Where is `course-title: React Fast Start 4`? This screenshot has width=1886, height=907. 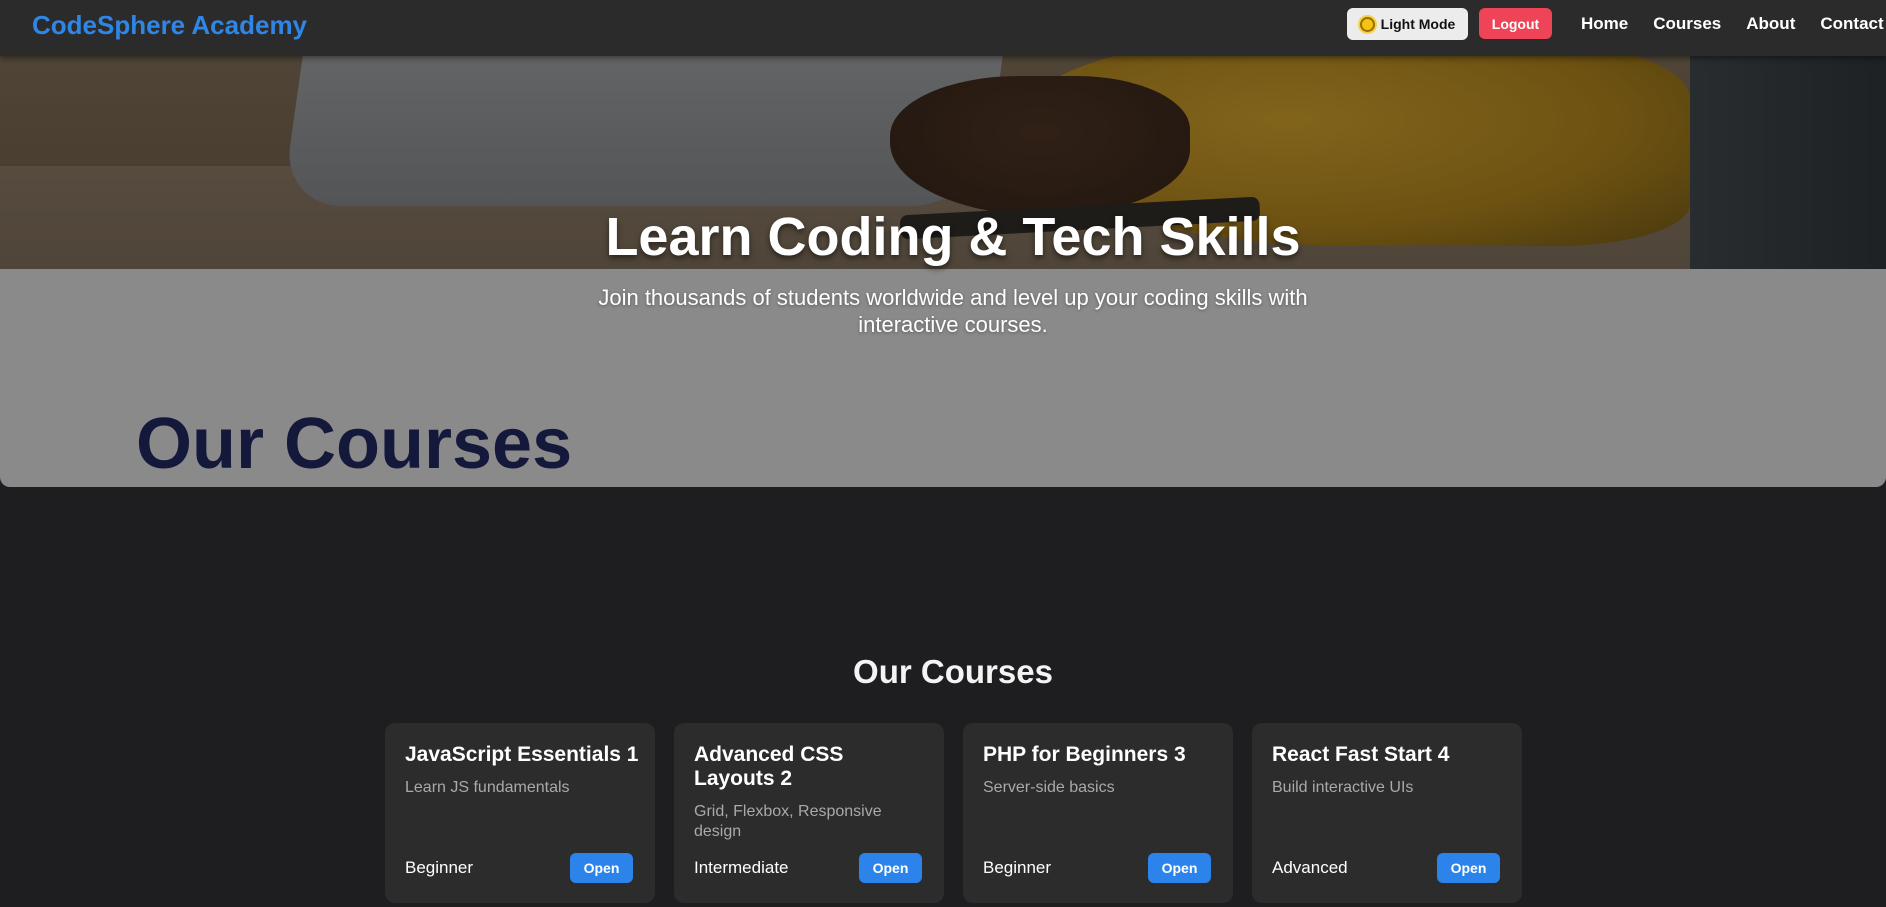 course-title: React Fast Start 4 is located at coordinates (1361, 754).